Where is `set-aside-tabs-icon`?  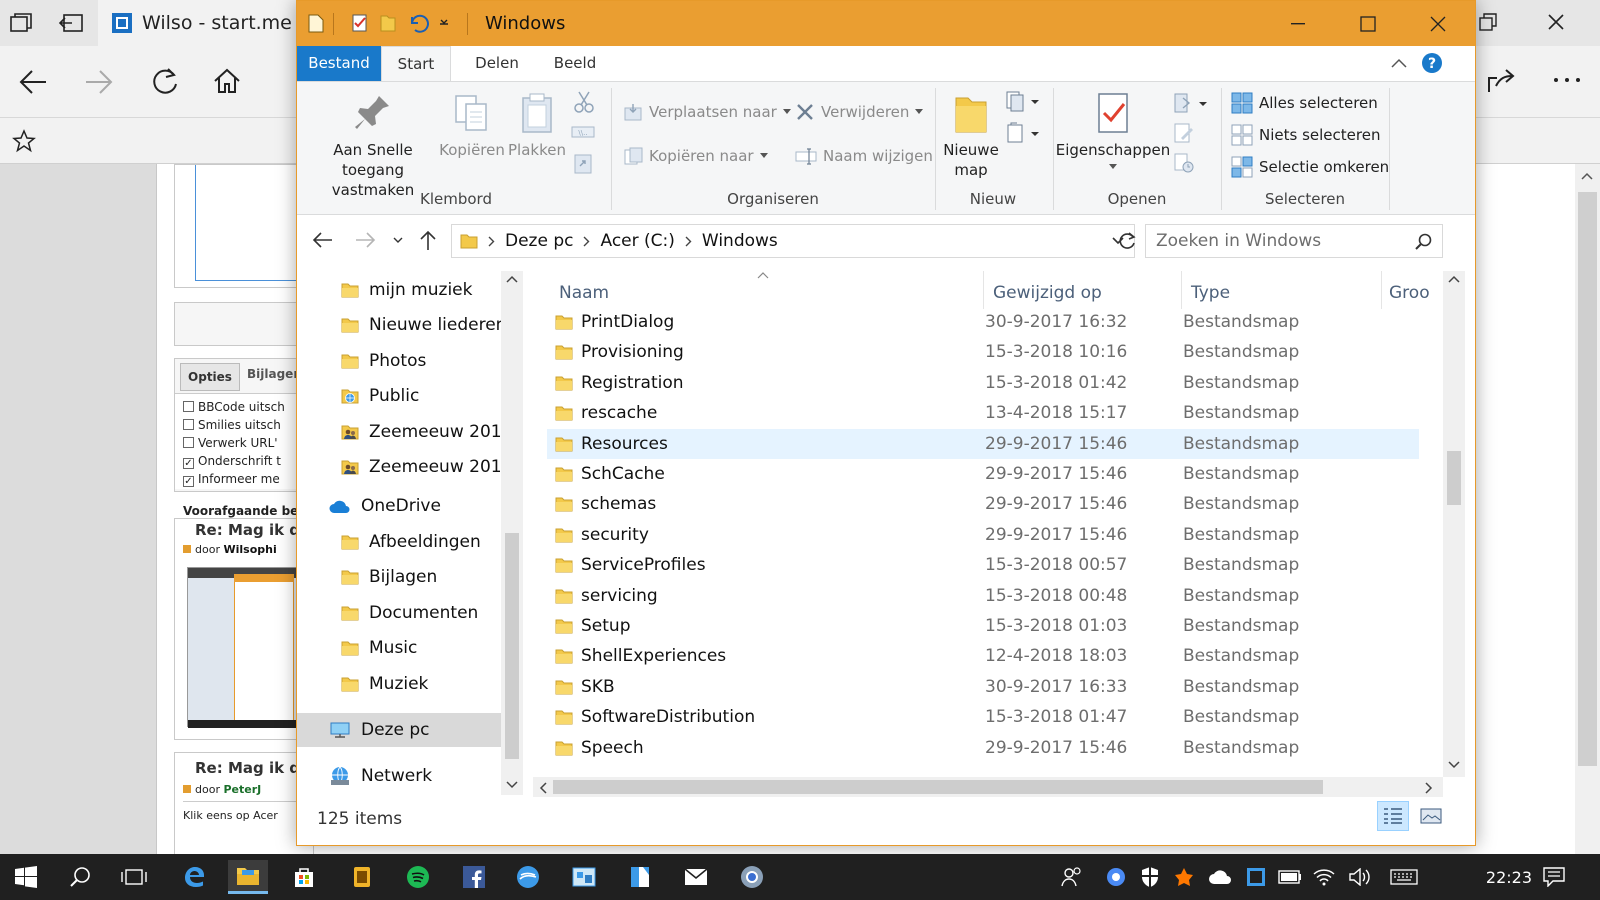 set-aside-tabs-icon is located at coordinates (71, 23).